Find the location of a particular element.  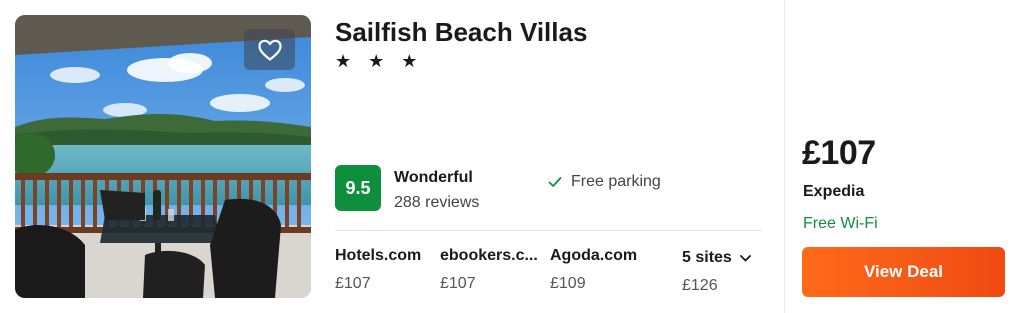

more-sites-text: 5 sites is located at coordinates (707, 257).